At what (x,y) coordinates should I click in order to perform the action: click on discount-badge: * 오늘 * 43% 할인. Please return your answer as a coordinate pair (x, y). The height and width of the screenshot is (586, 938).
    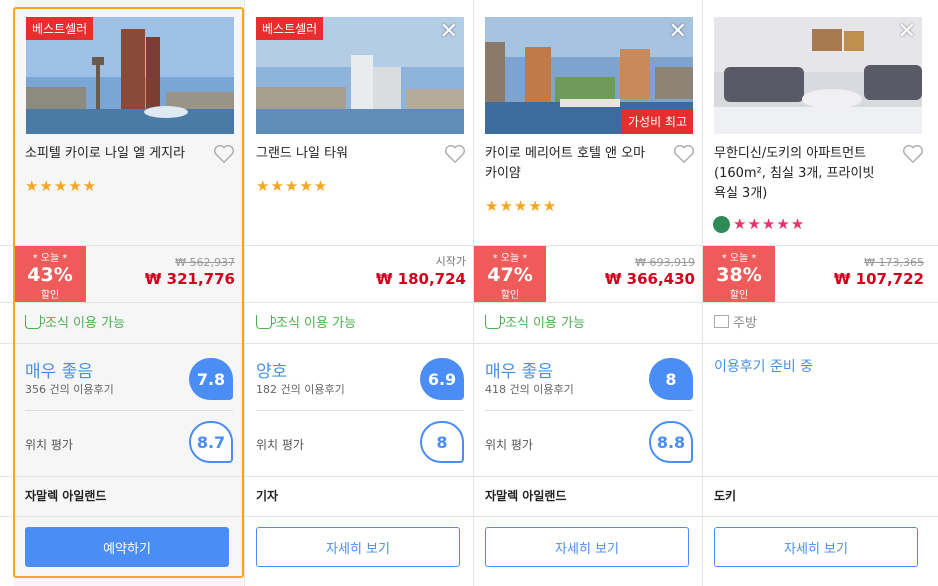
    Looking at the image, I should click on (50, 274).